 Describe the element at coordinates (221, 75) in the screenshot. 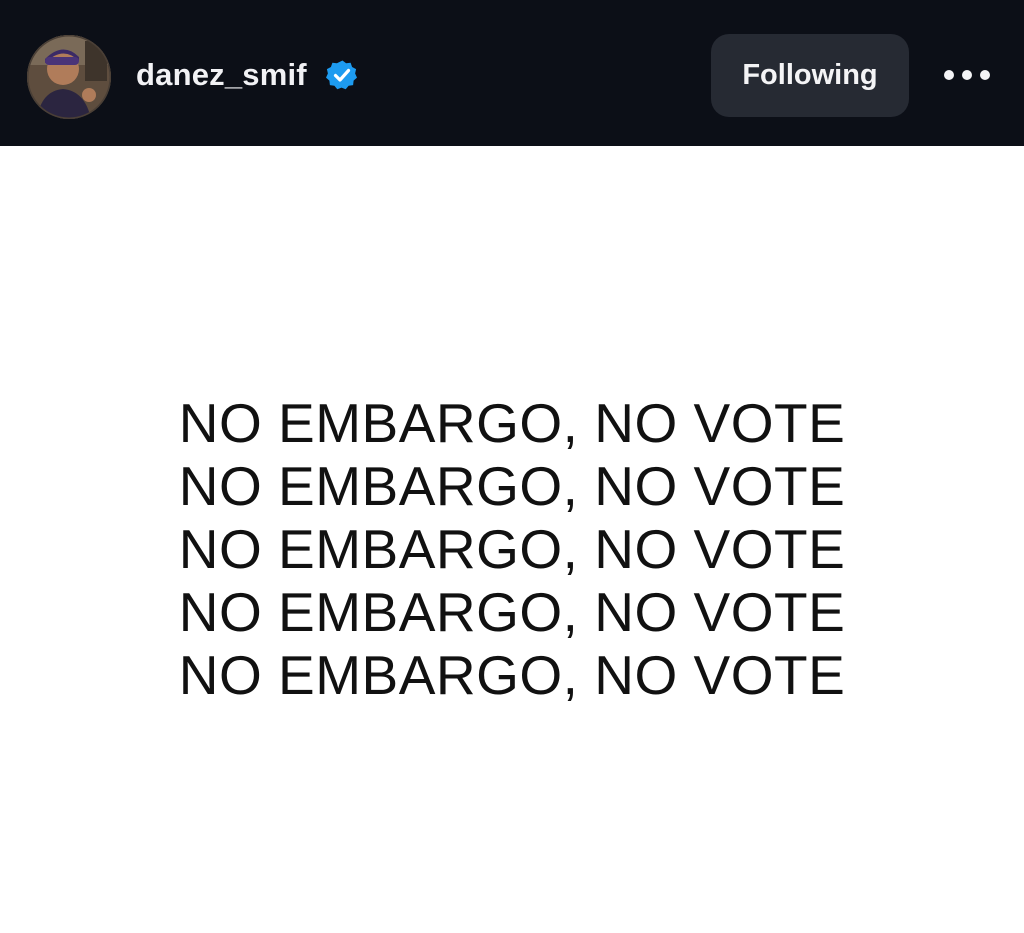

I see `username: danez_smif` at that location.